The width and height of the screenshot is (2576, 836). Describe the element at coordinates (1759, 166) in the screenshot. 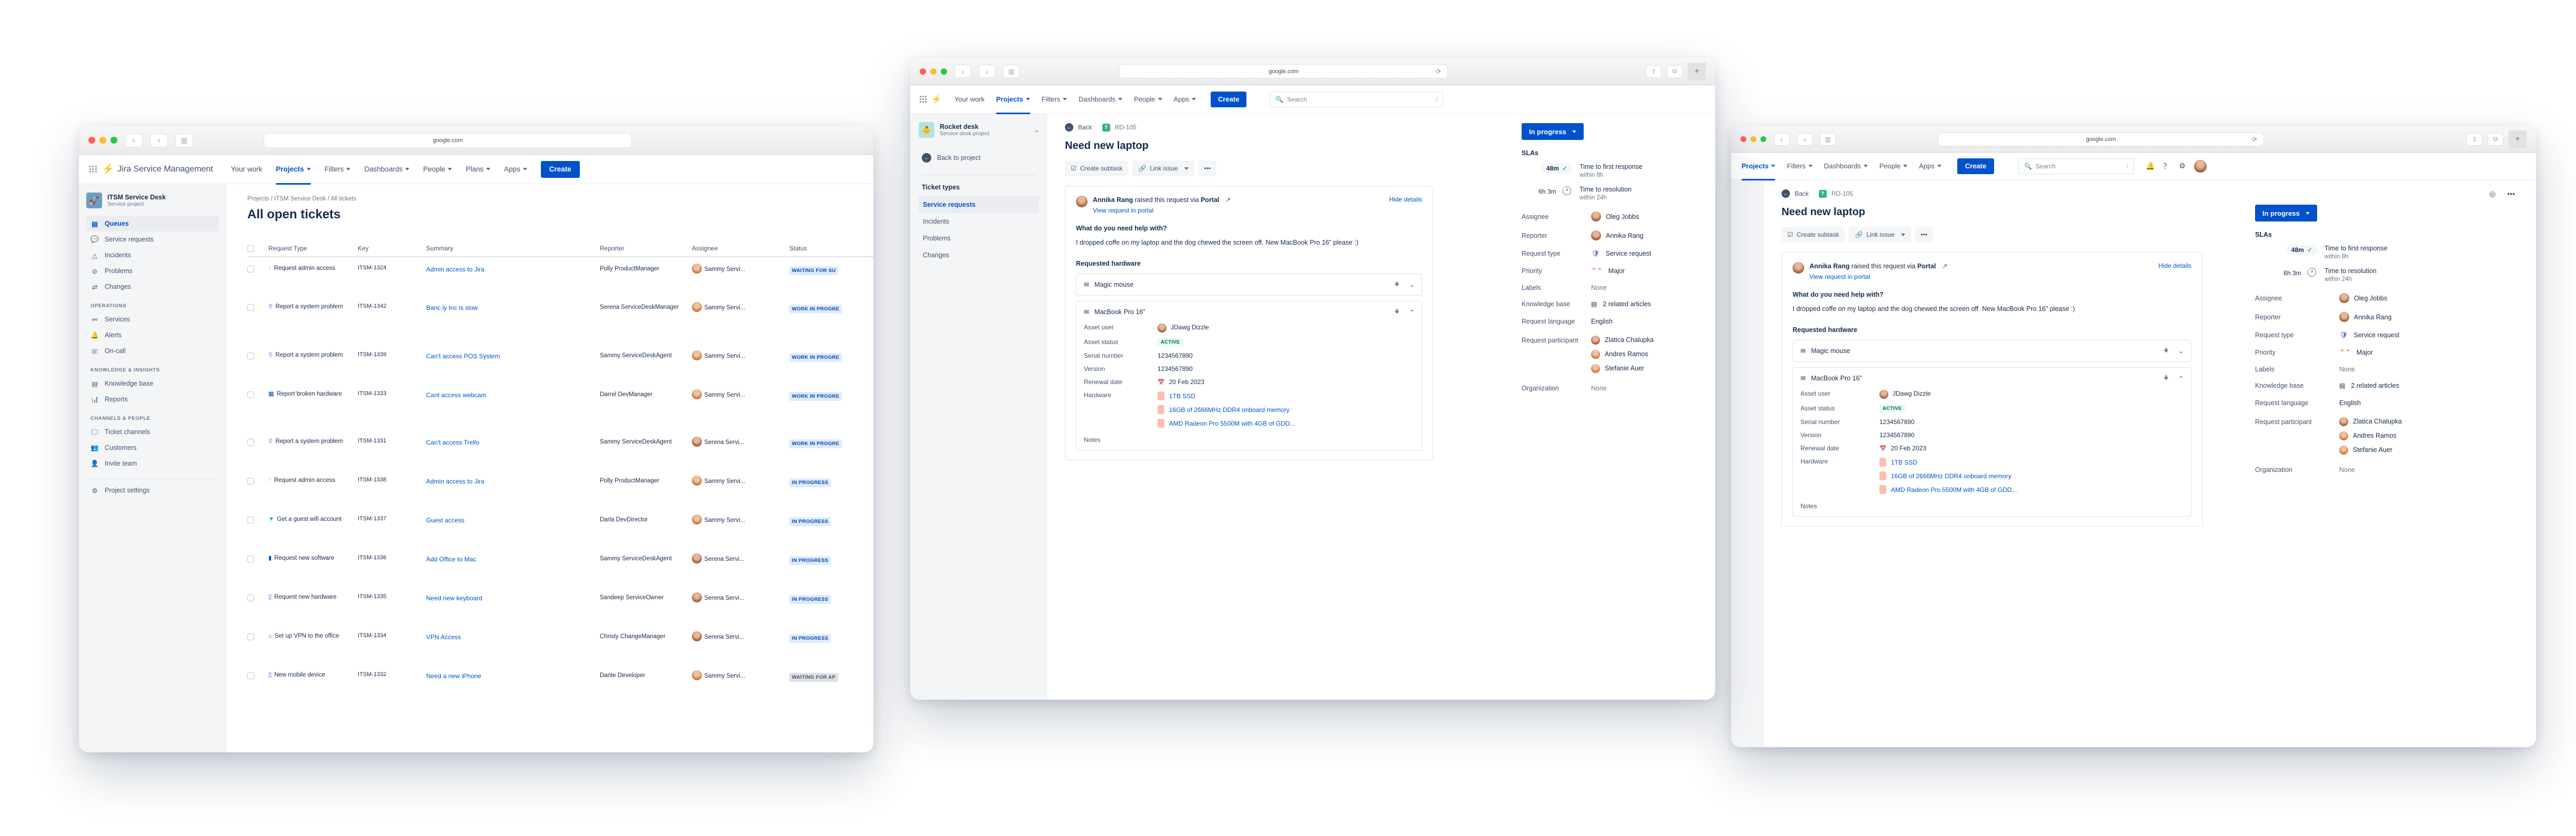

I see `nav-item-projects: Projects` at that location.